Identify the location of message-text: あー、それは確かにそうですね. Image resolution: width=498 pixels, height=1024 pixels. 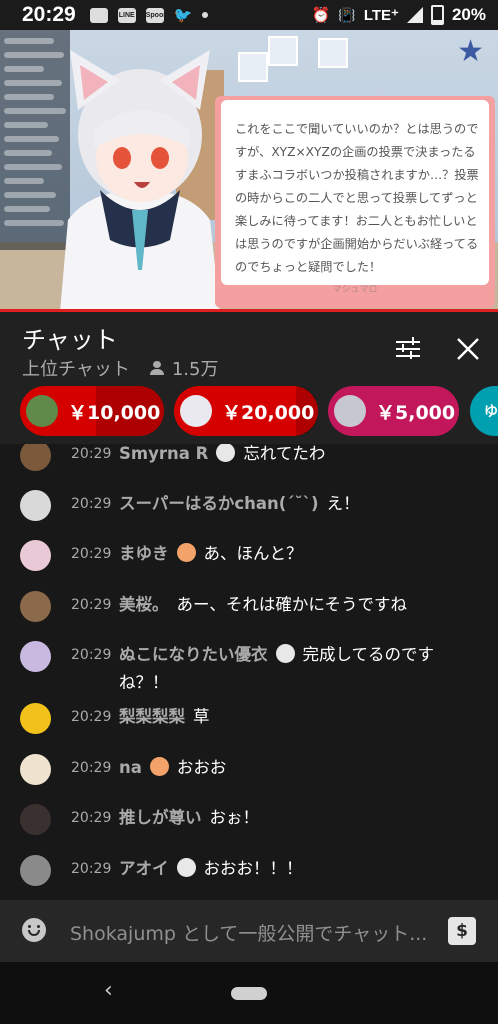
(292, 604).